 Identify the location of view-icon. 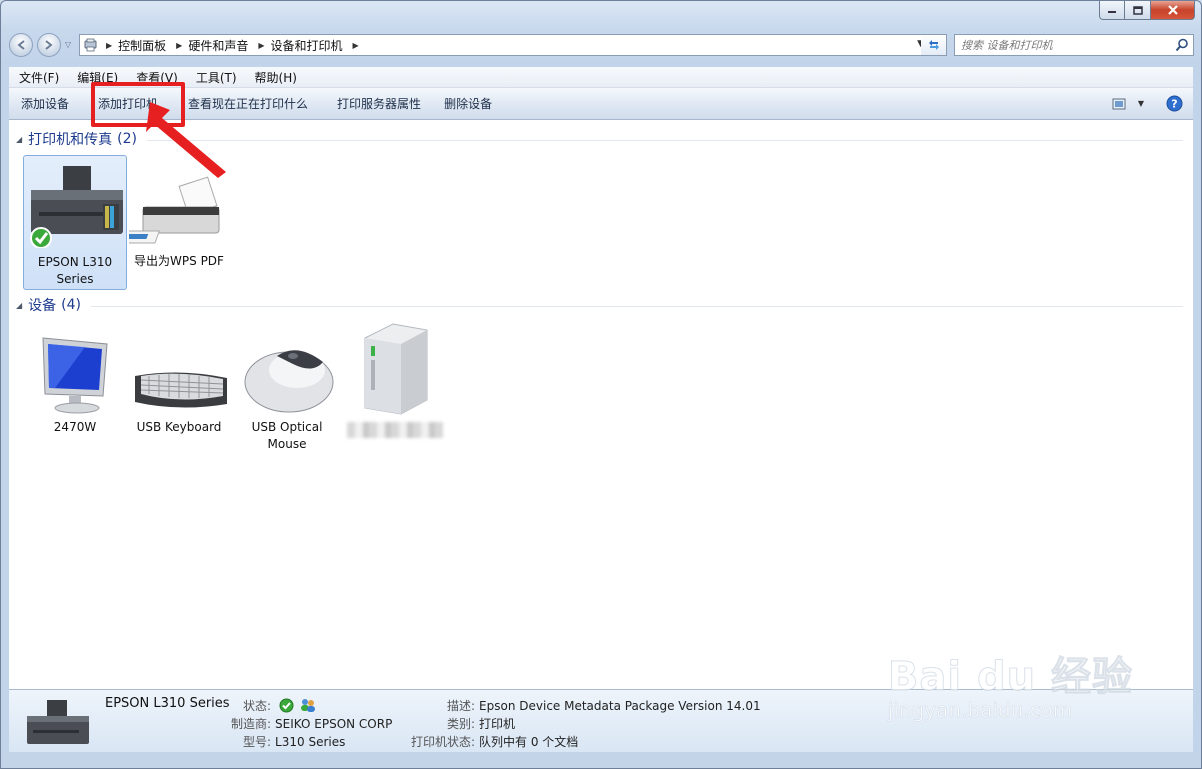
(1119, 103).